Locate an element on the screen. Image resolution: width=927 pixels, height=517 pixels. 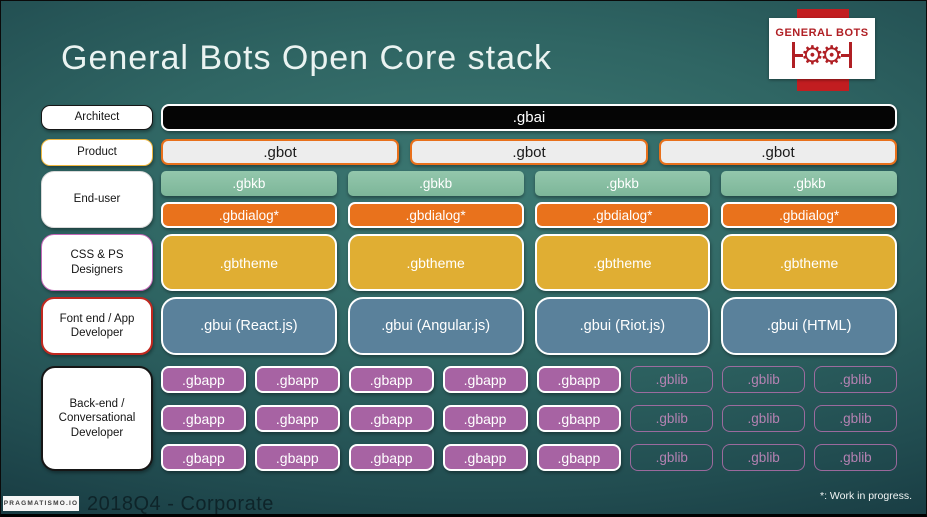
gear-icon: ⚙ is located at coordinates (832, 55).